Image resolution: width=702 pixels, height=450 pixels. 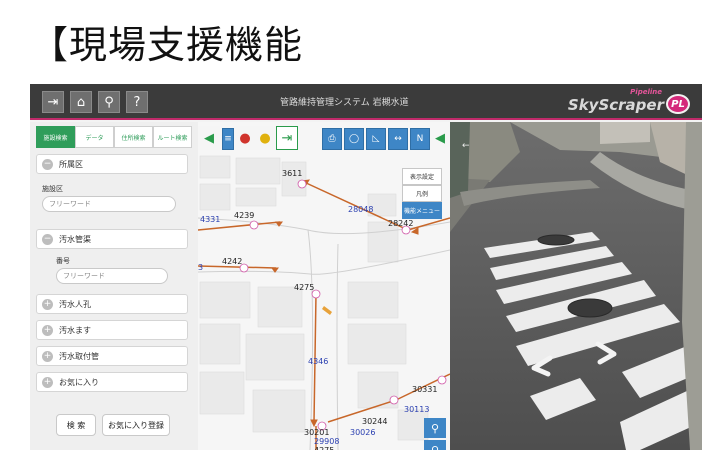 What do you see at coordinates (400, 223) in the screenshot?
I see `map-label-28242: 28242` at bounding box center [400, 223].